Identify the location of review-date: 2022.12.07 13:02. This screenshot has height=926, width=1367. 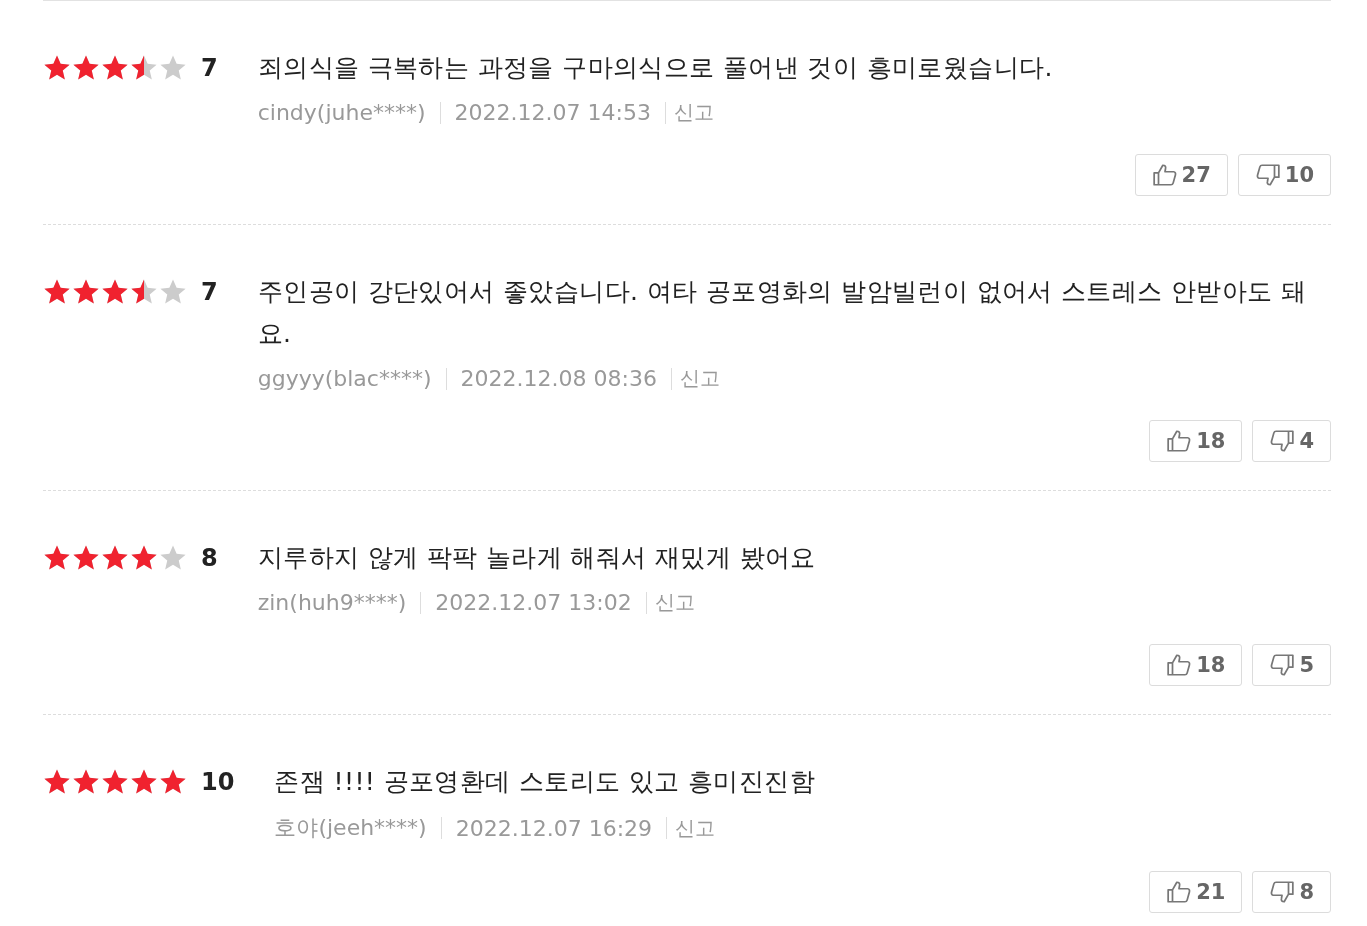
(533, 602).